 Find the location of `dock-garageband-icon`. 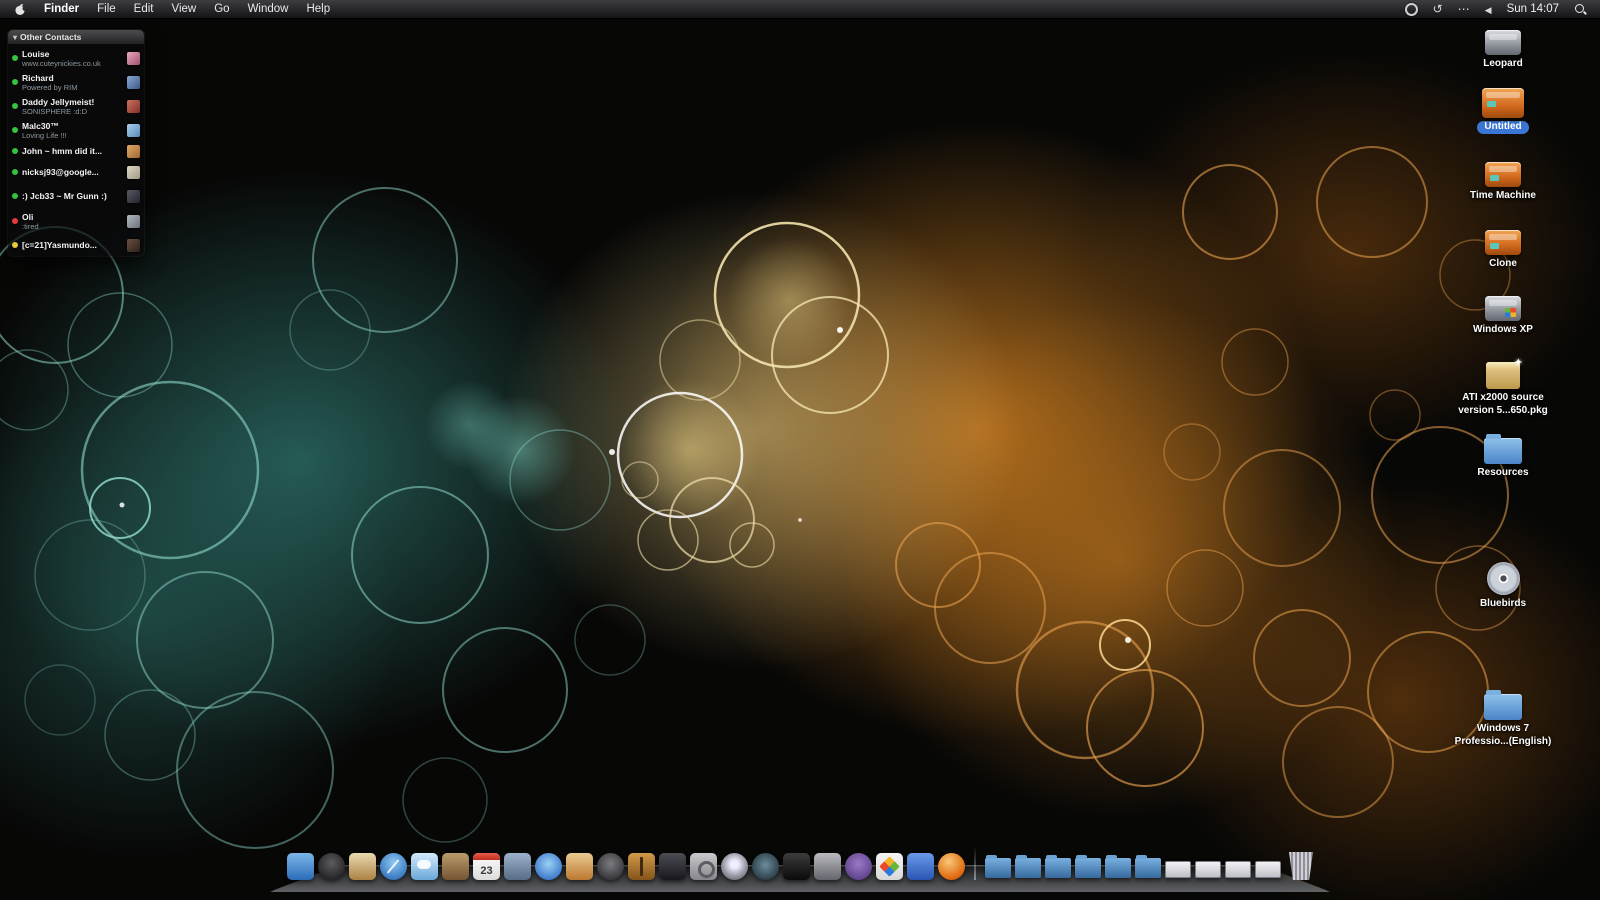

dock-garageband-icon is located at coordinates (641, 866).